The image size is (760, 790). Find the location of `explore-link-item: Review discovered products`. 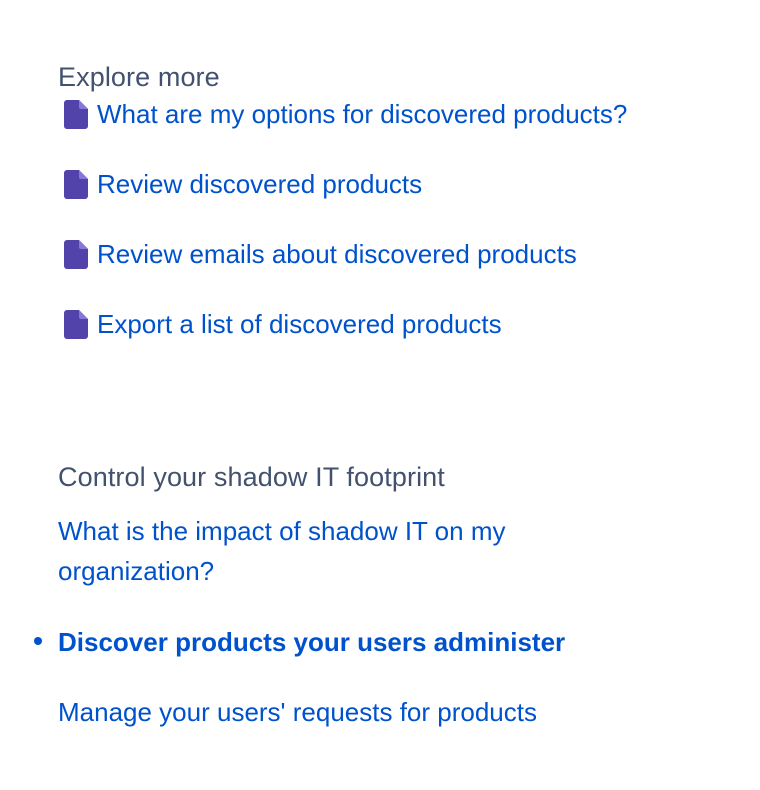

explore-link-item: Review discovered products is located at coordinates (398, 167).